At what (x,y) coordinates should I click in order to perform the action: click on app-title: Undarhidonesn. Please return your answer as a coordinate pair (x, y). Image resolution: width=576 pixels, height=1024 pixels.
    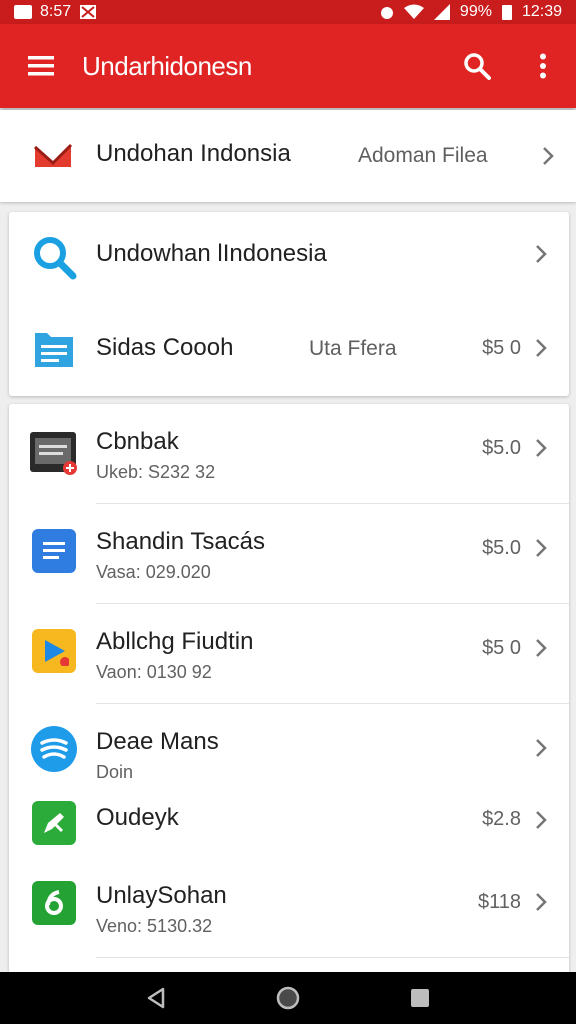
    Looking at the image, I should click on (167, 65).